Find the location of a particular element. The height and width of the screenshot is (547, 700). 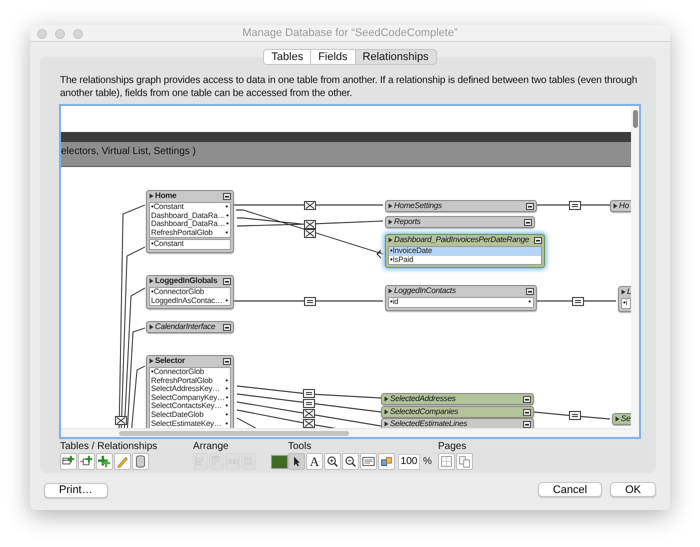

edit-button is located at coordinates (122, 461).